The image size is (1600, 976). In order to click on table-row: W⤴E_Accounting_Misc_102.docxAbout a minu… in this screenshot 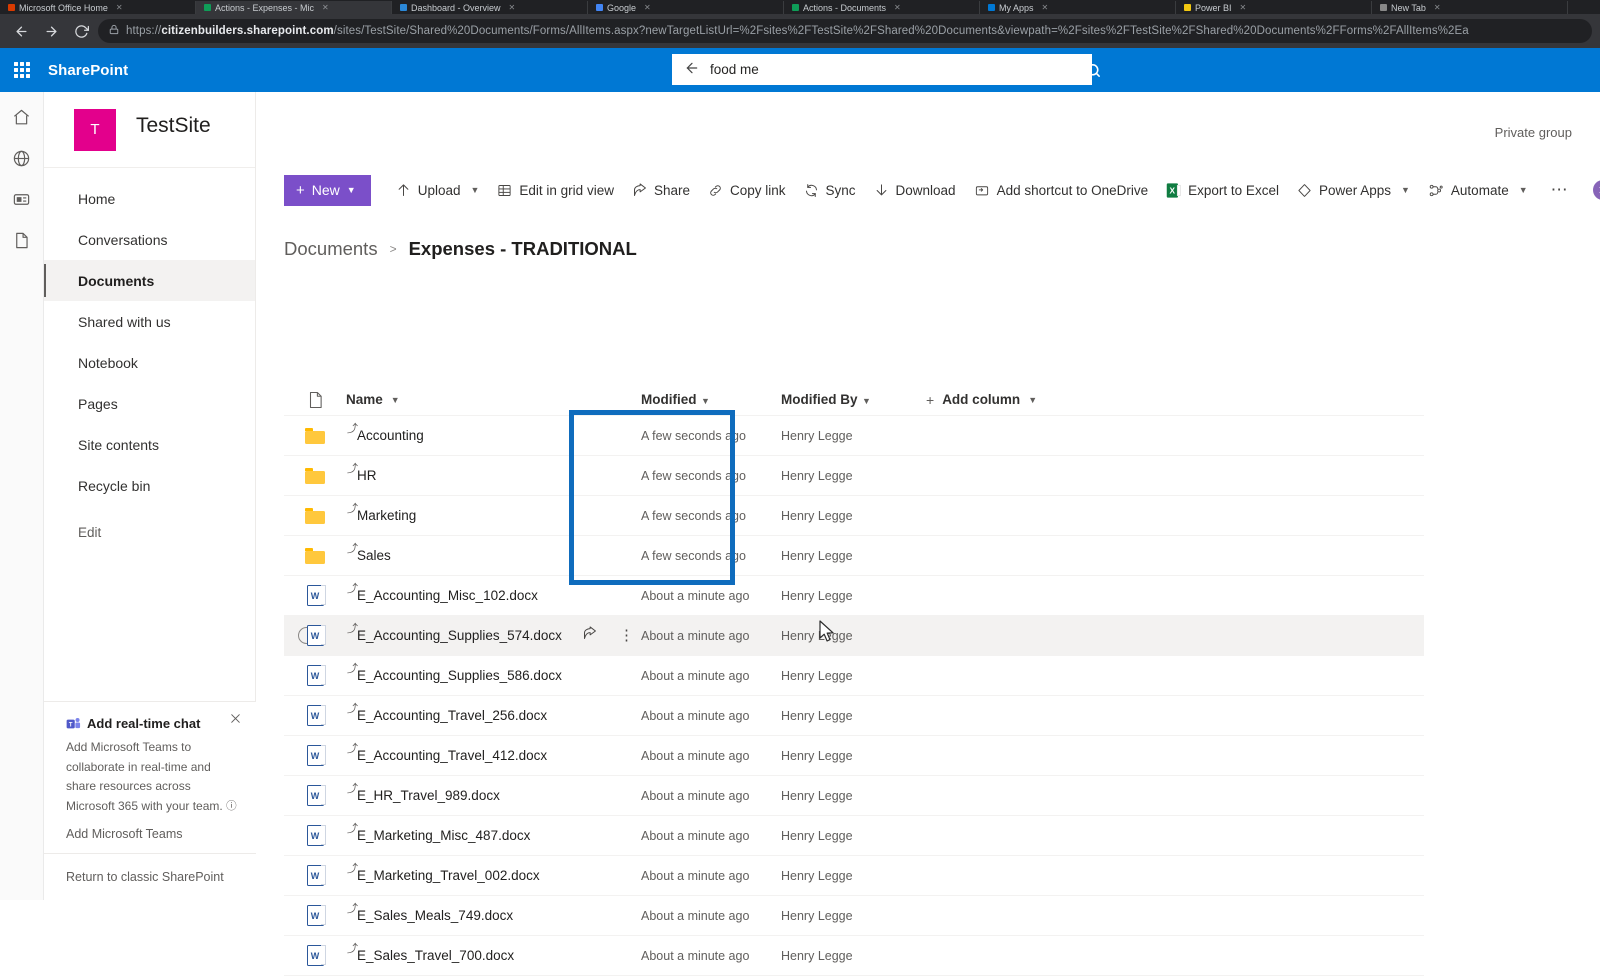, I will do `click(854, 596)`.